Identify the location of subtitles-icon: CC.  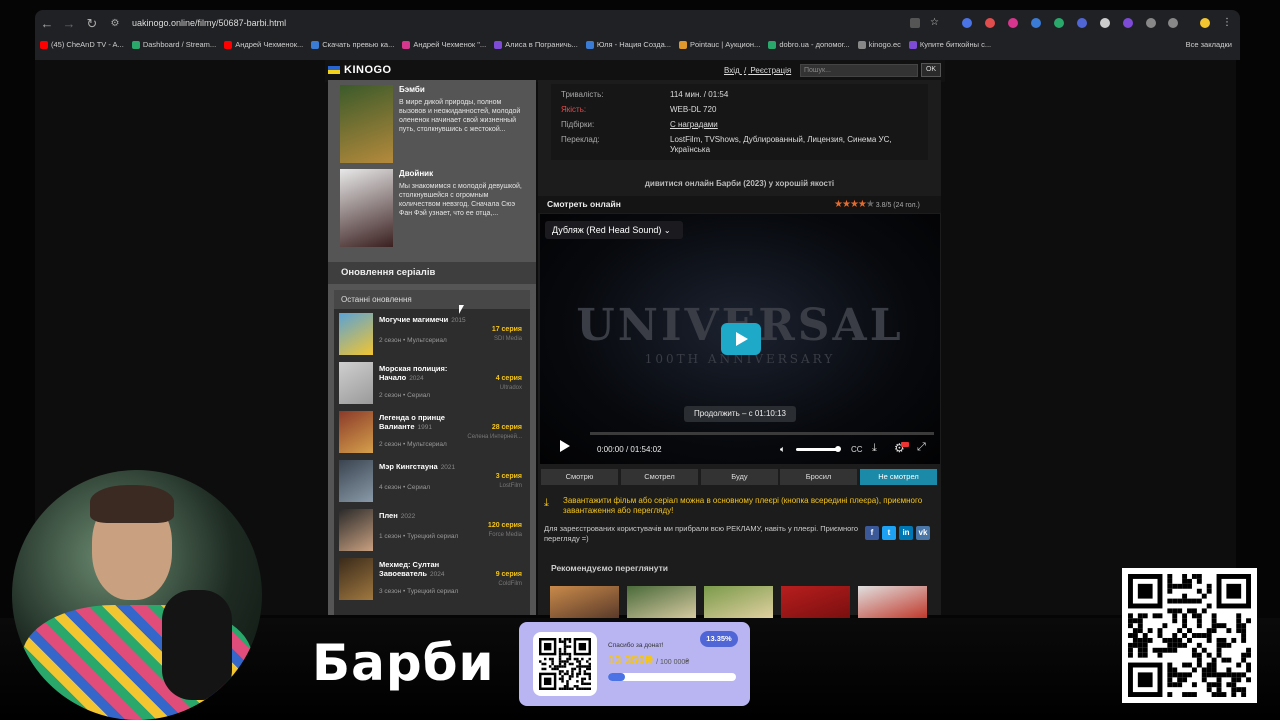
(857, 449).